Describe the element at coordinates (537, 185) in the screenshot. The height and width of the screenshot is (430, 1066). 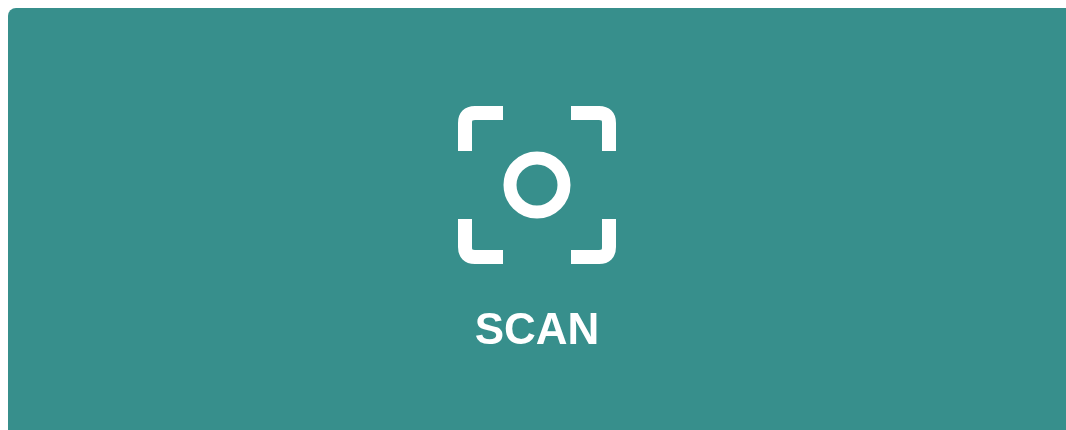
I see `scan-icon` at that location.